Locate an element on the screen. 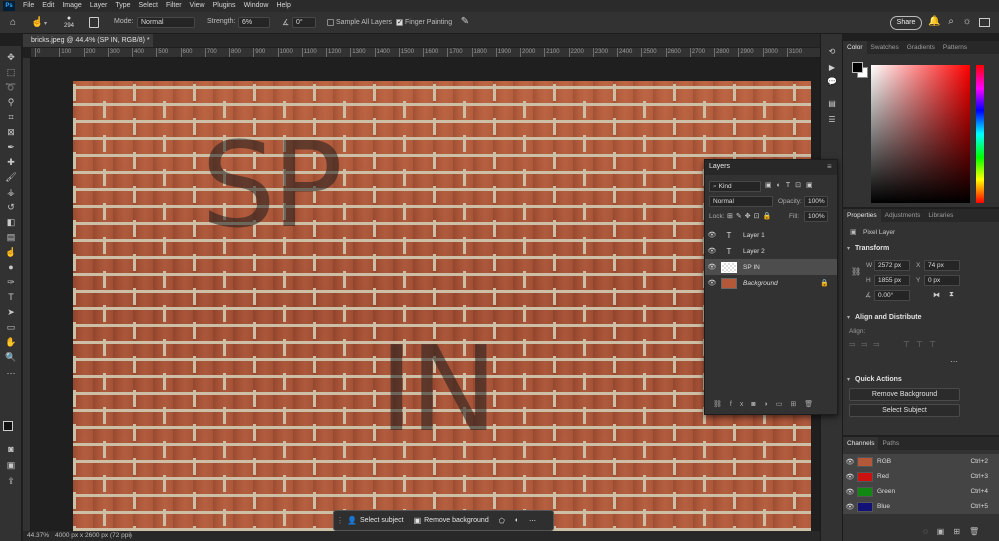 This screenshot has width=999, height=541. eyedropper-tool-icon: ✒ is located at coordinates (11, 147).